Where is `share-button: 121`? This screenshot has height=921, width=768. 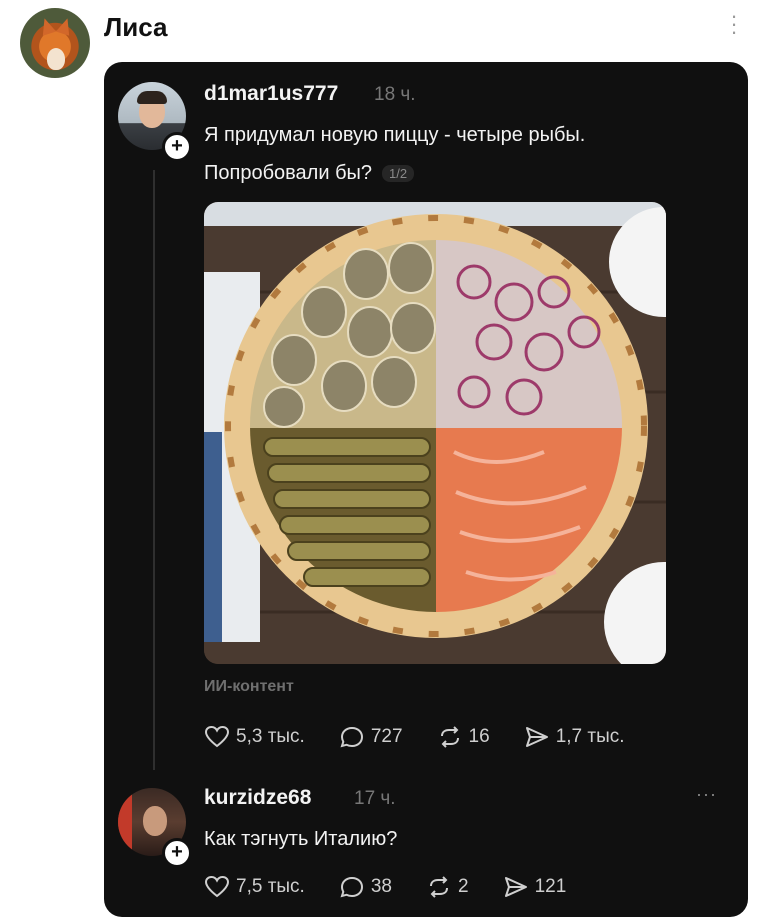 share-button: 121 is located at coordinates (535, 887).